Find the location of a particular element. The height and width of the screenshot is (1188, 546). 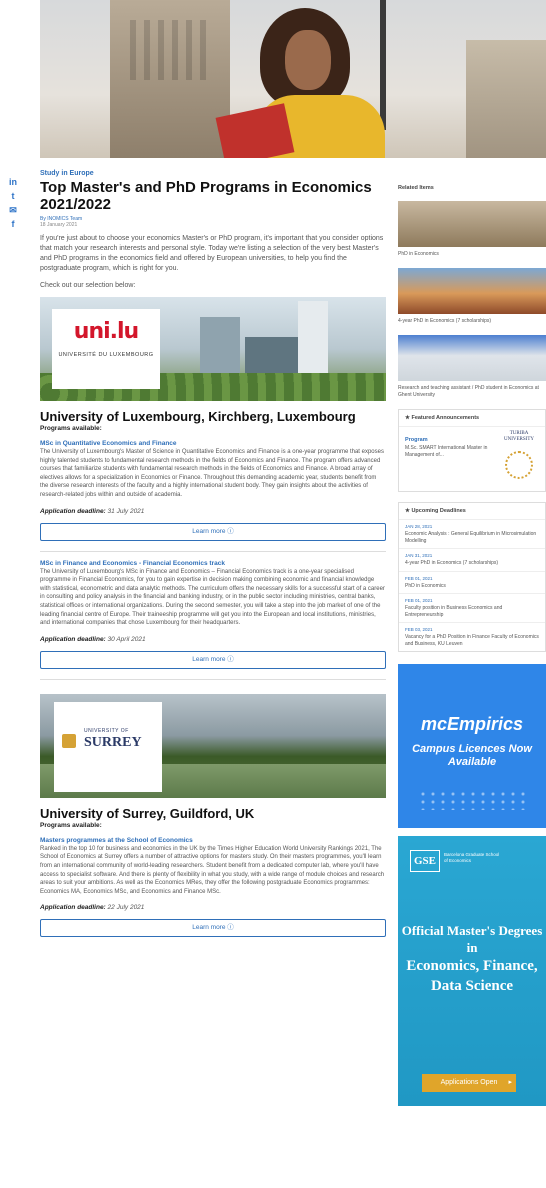

application-deadline: Application deadline: 30 April 2021 is located at coordinates (213, 639).